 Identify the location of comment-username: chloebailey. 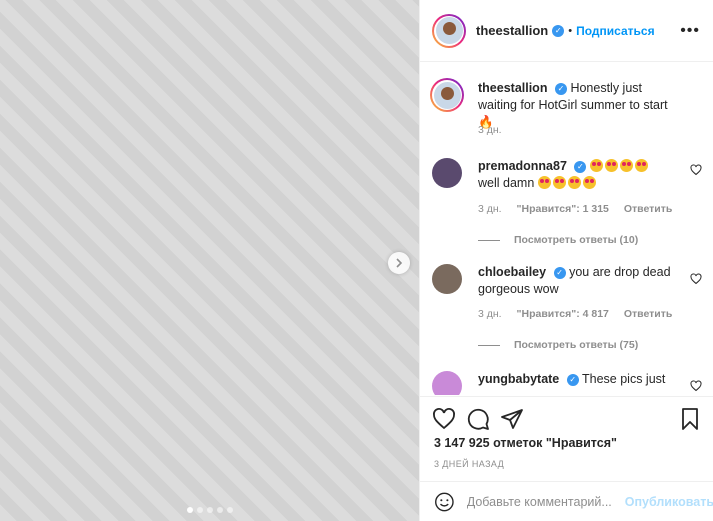
(512, 272).